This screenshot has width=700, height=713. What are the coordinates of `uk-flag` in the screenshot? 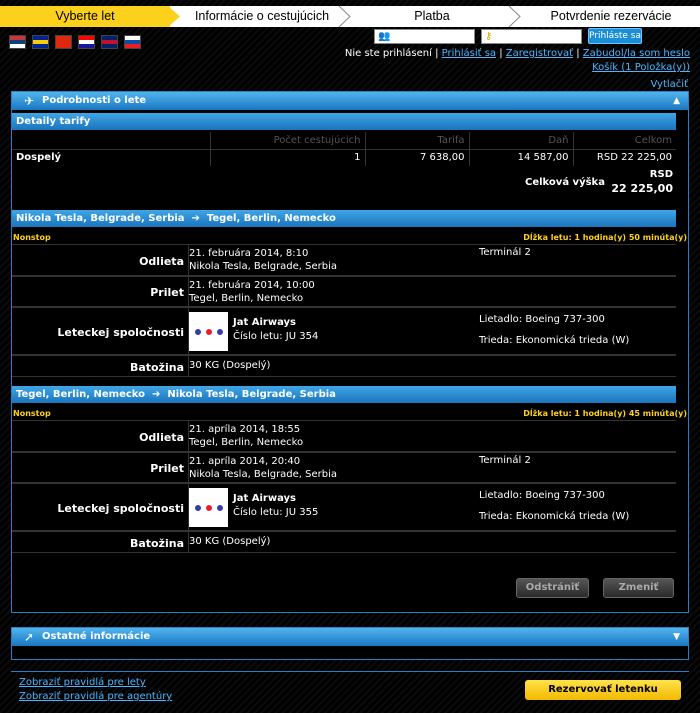 It's located at (109, 42).